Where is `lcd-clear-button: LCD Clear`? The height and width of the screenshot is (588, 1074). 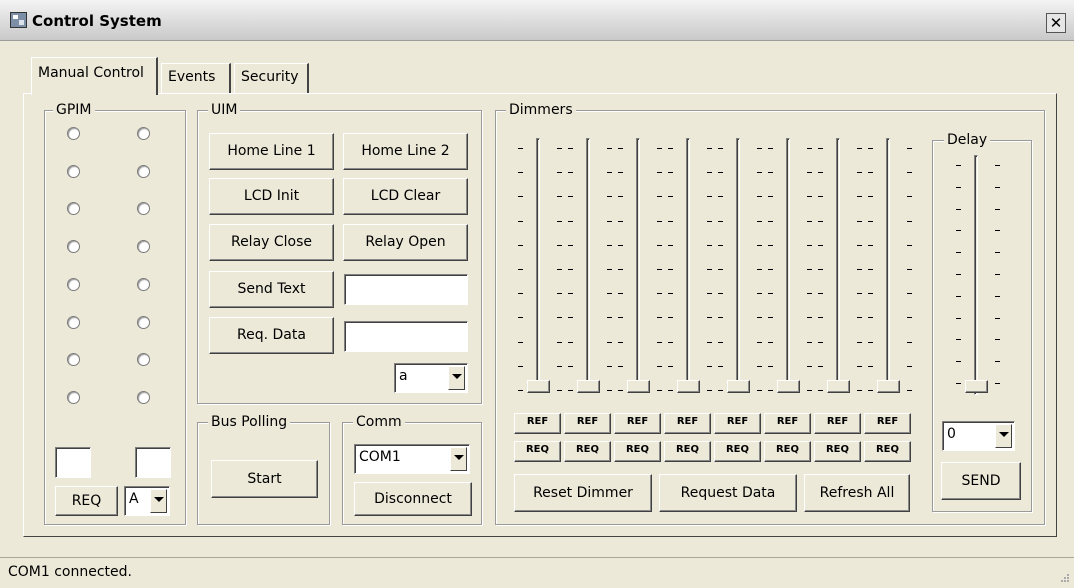
lcd-clear-button: LCD Clear is located at coordinates (405, 196).